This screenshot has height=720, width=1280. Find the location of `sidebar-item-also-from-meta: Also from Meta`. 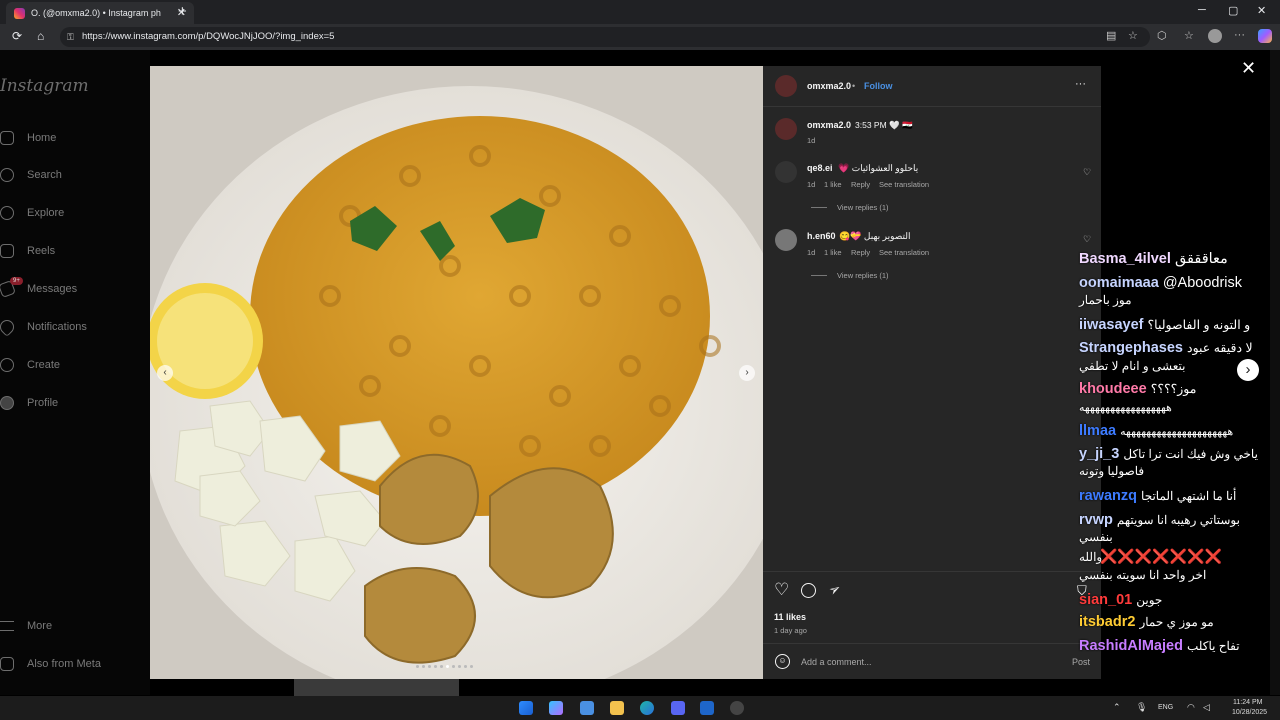

sidebar-item-also-from-meta: Also from Meta is located at coordinates (50, 664).